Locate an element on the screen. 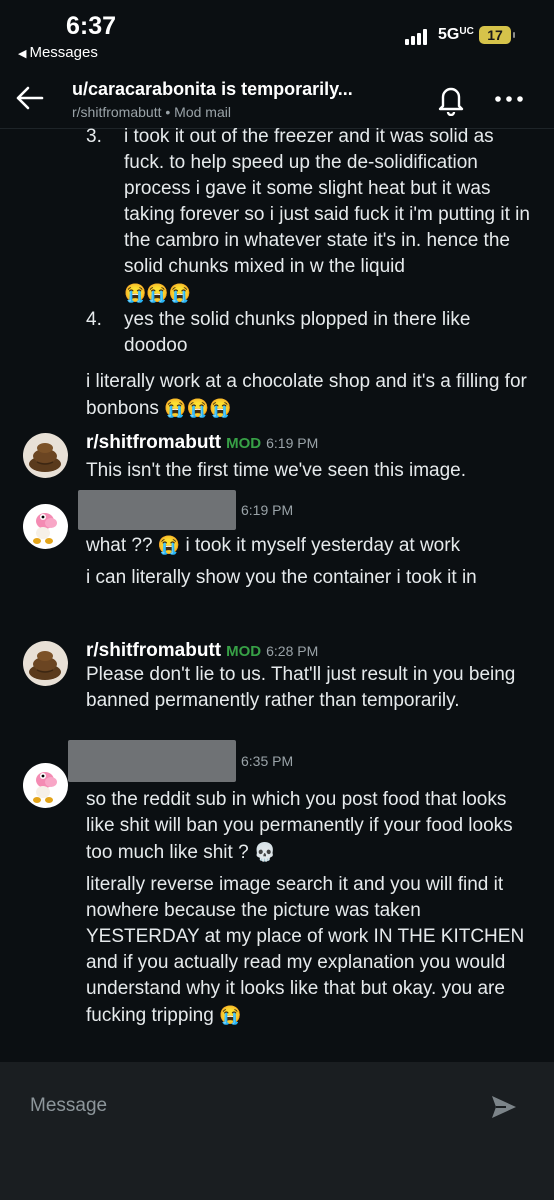 This screenshot has height=1200, width=554. bell-icon is located at coordinates (451, 99).